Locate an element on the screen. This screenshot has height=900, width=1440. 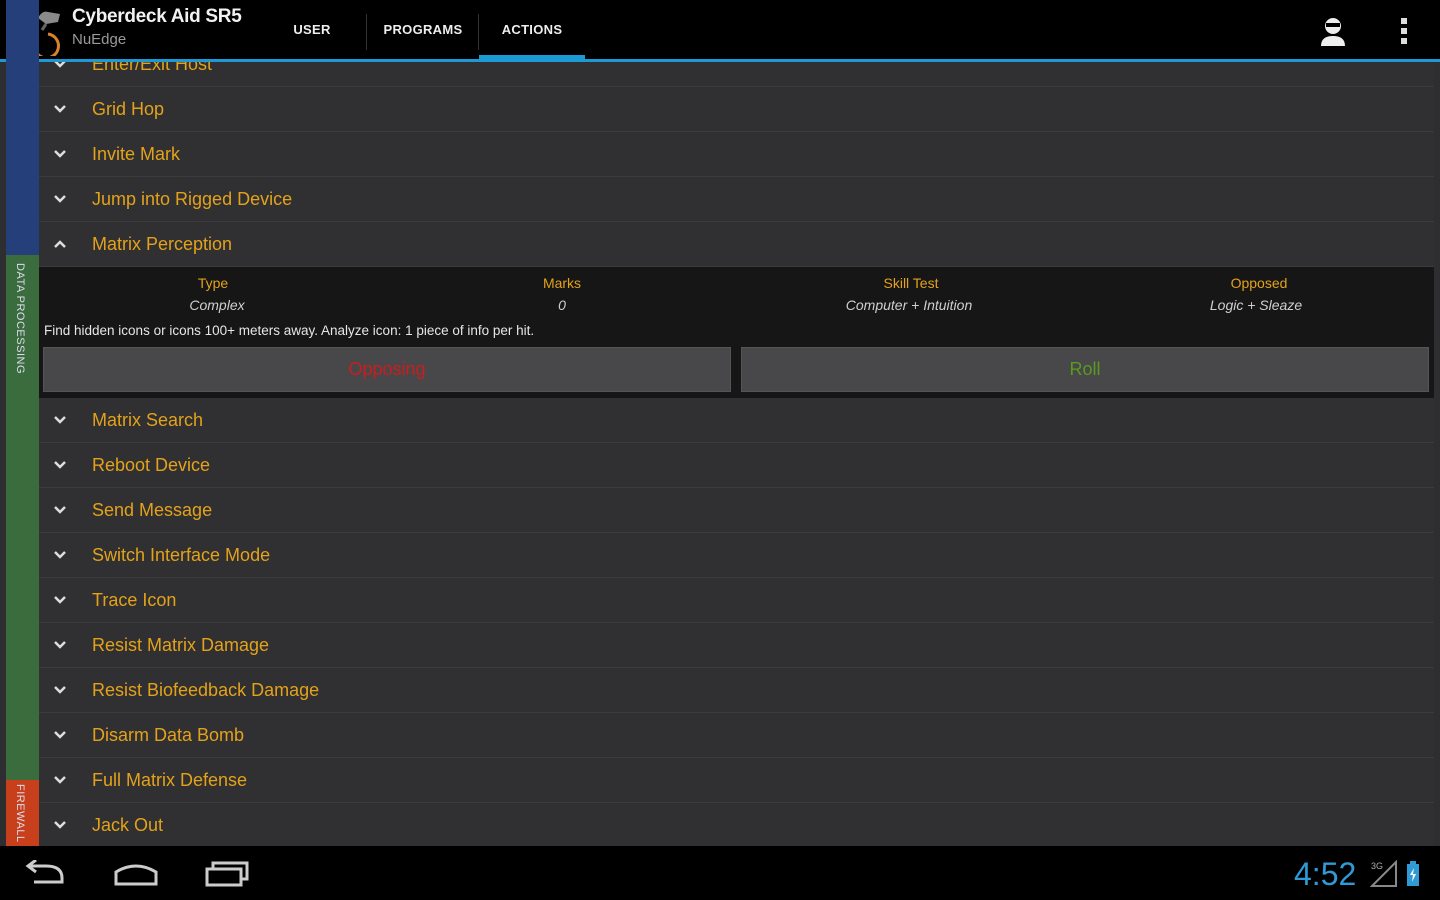
skill-test-value: Computer + Intuition is located at coordinates (909, 305).